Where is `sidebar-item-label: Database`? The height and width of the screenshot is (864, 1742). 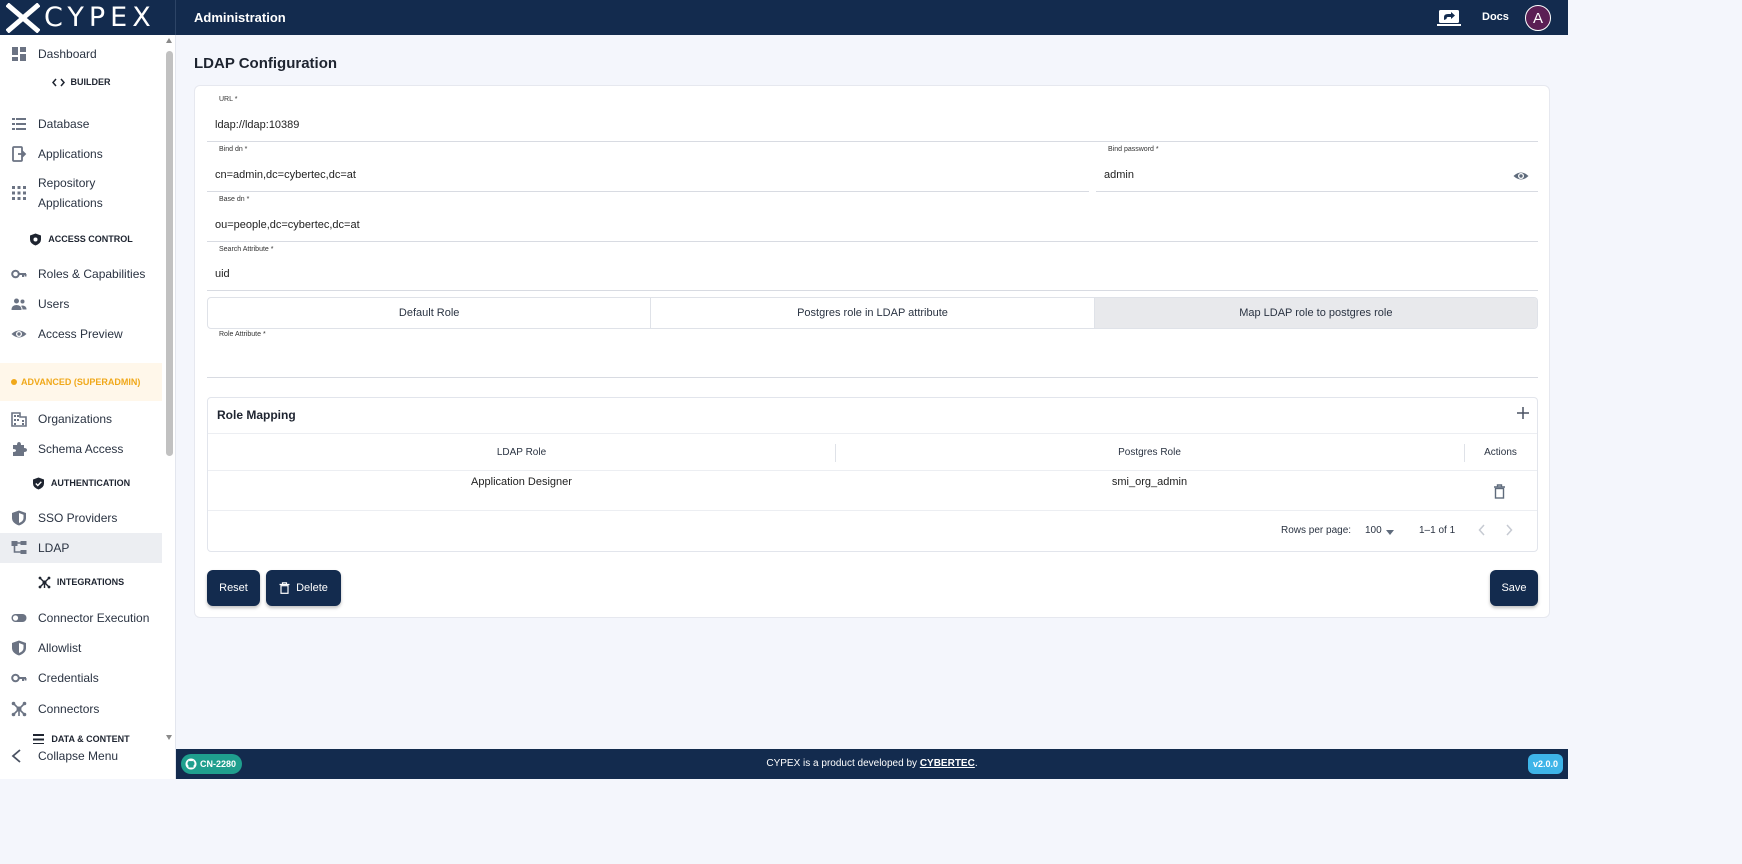 sidebar-item-label: Database is located at coordinates (64, 124).